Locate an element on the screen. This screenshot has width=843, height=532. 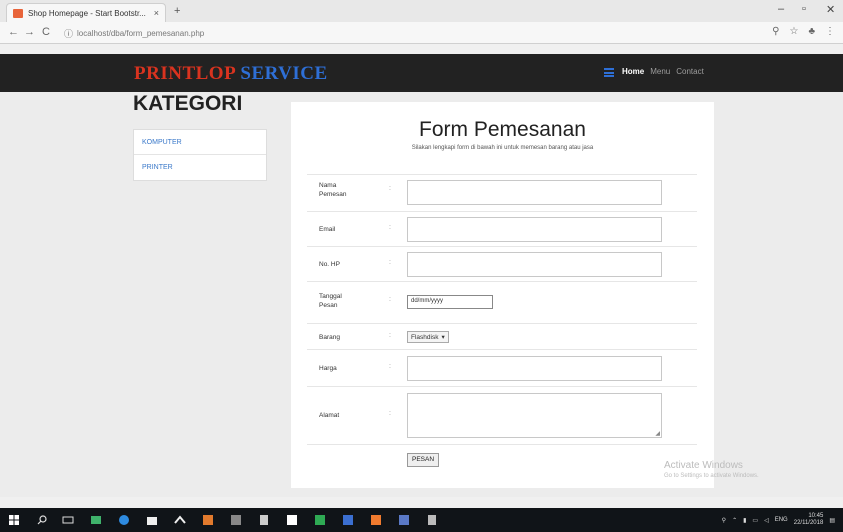
app-green-icon is located at coordinates (320, 520).